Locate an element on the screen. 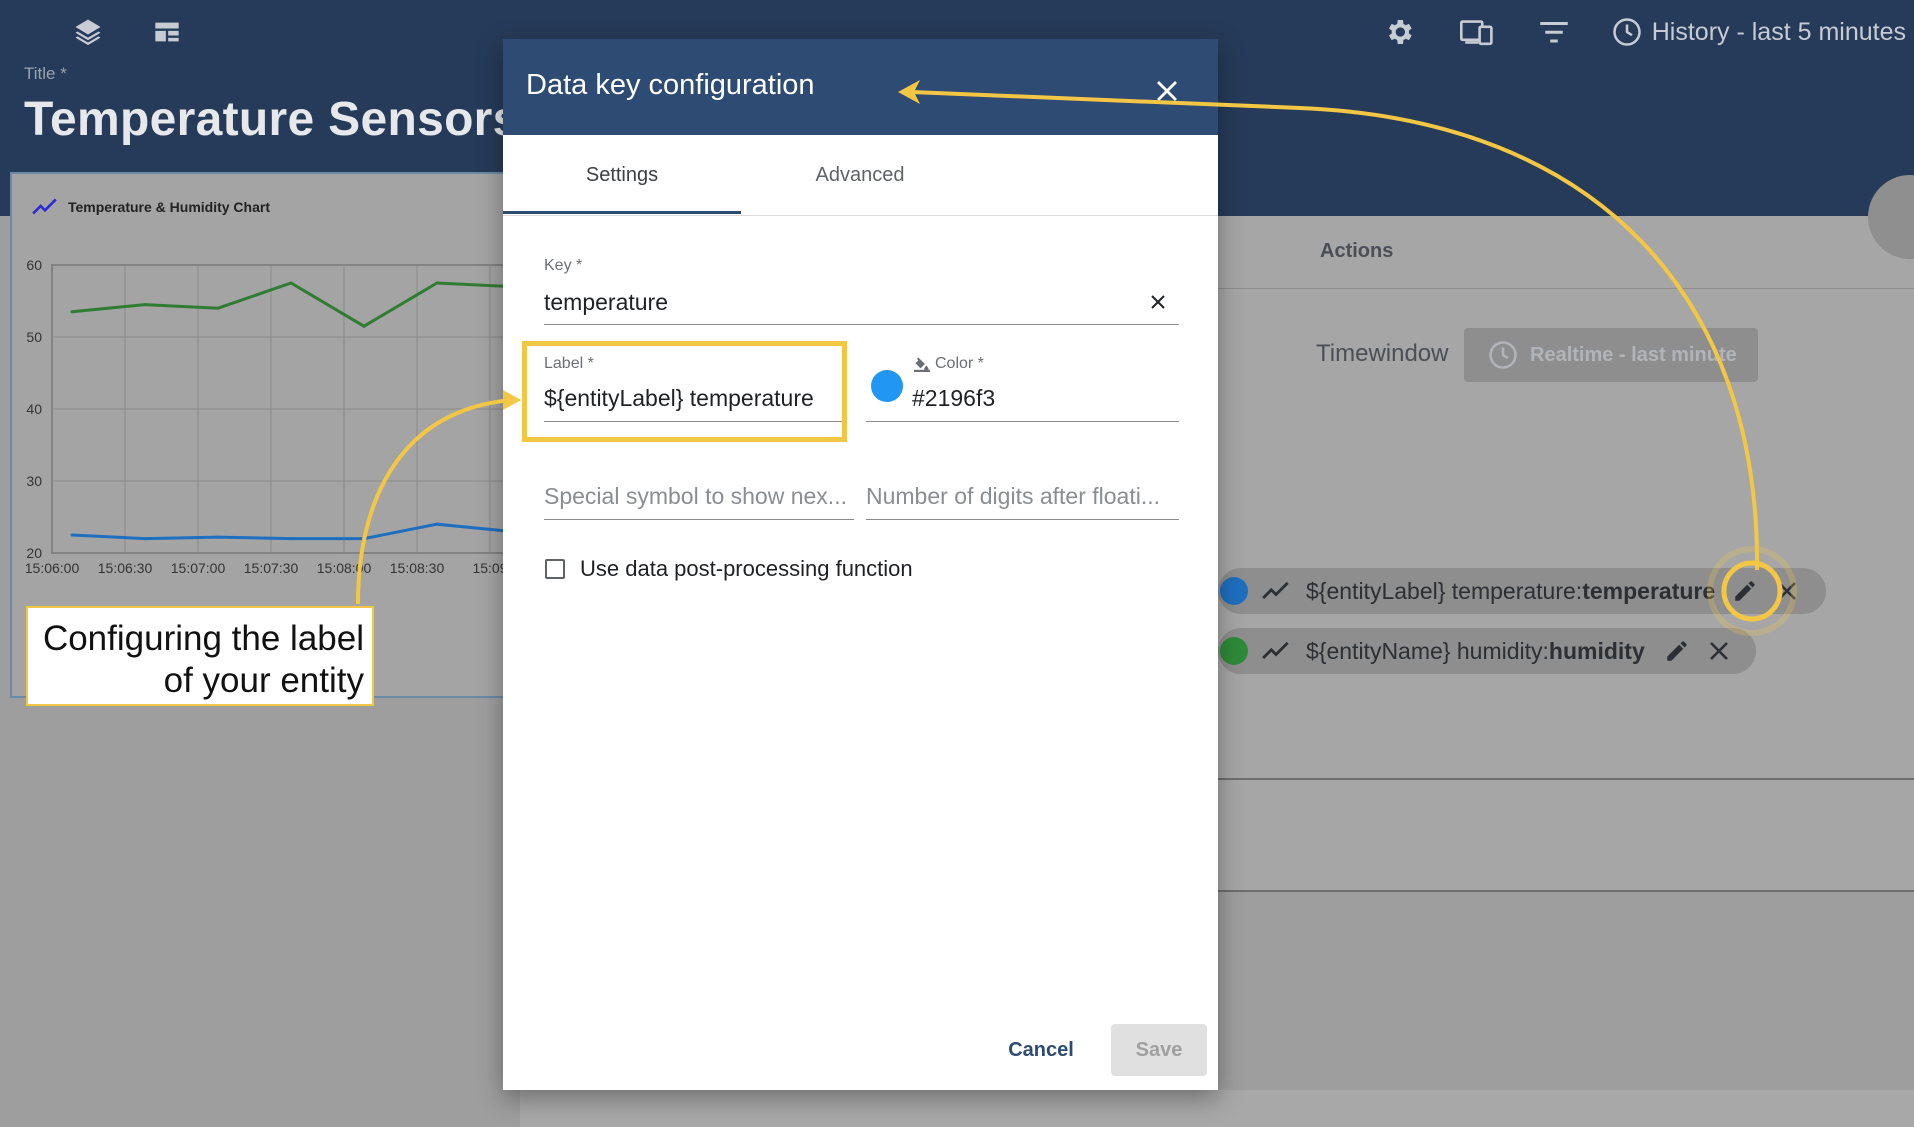 The image size is (1914, 1127). tab-settings: Settings is located at coordinates (622, 175).